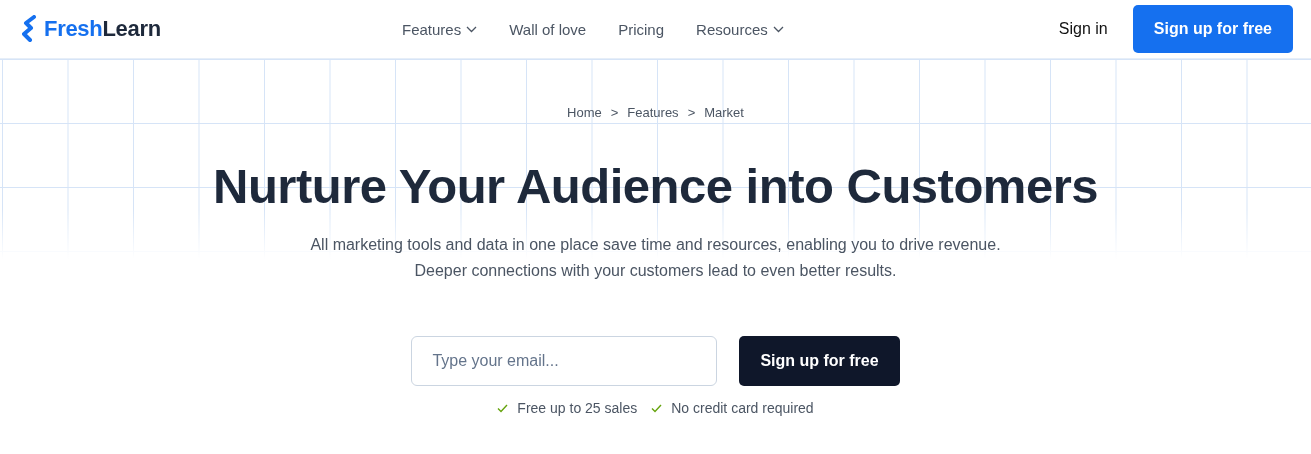  What do you see at coordinates (641, 29) in the screenshot?
I see `nav-link: Pricing` at bounding box center [641, 29].